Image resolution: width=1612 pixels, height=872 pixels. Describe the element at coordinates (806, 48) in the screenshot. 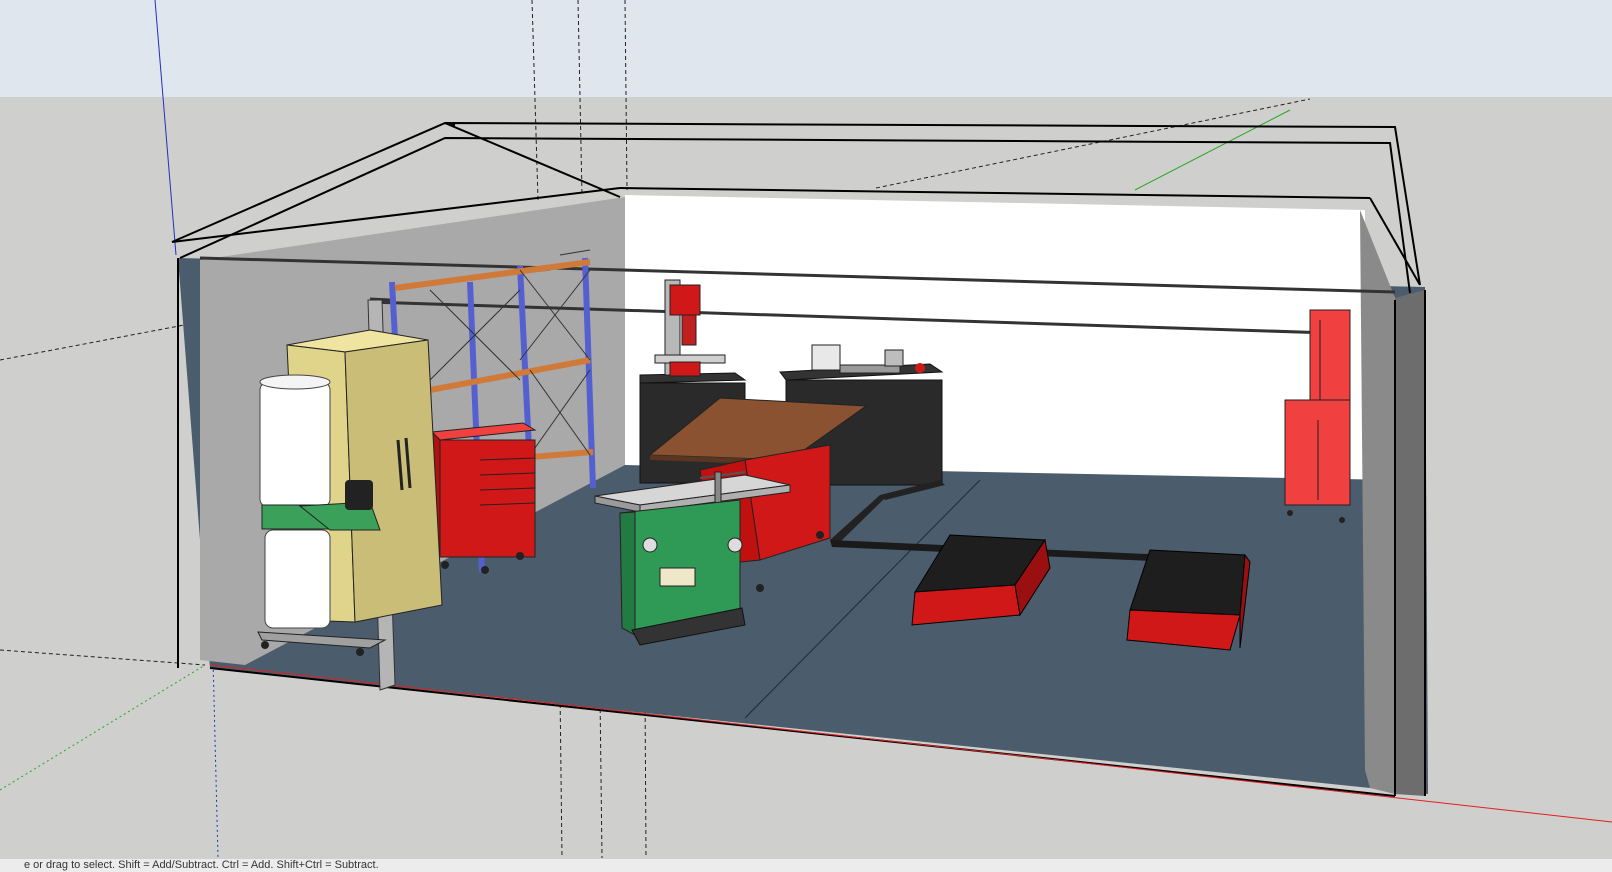

I see `sky-background` at that location.